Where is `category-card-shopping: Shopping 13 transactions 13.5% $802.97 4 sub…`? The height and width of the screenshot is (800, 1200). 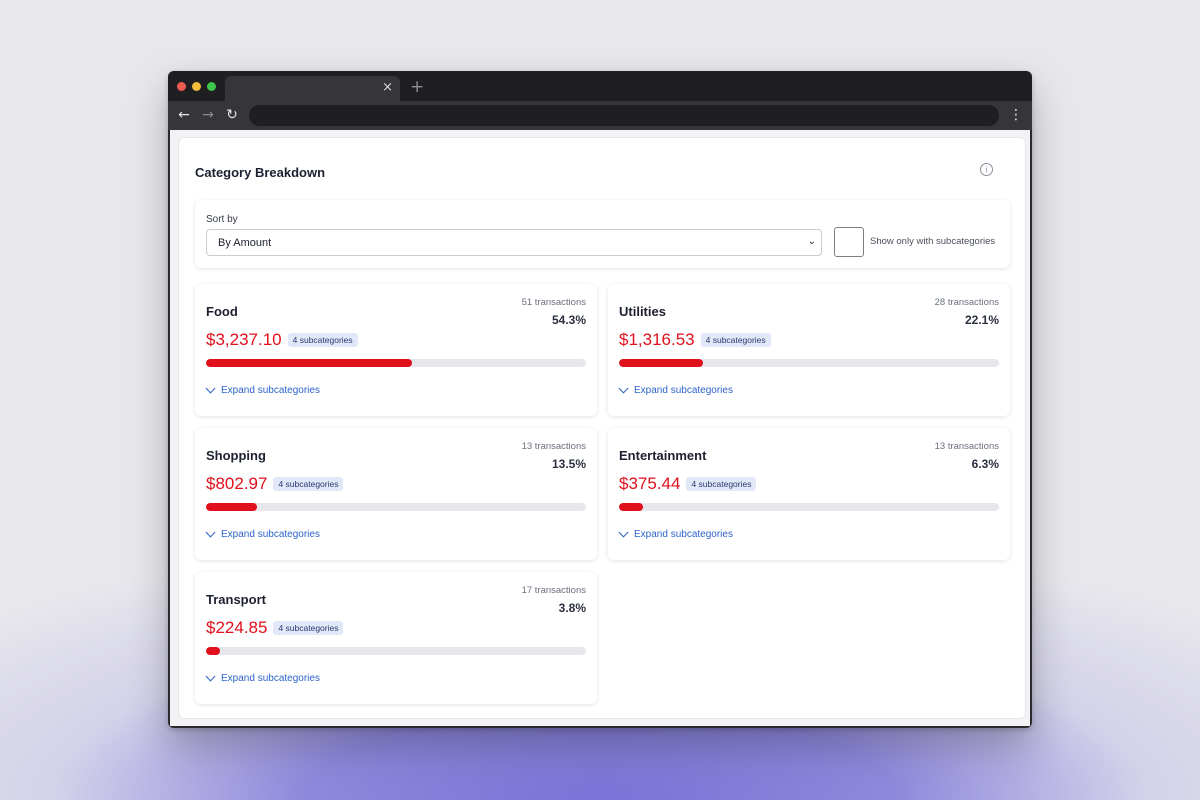
category-card-shopping: Shopping 13 transactions 13.5% $802.97 4 sub… is located at coordinates (396, 494).